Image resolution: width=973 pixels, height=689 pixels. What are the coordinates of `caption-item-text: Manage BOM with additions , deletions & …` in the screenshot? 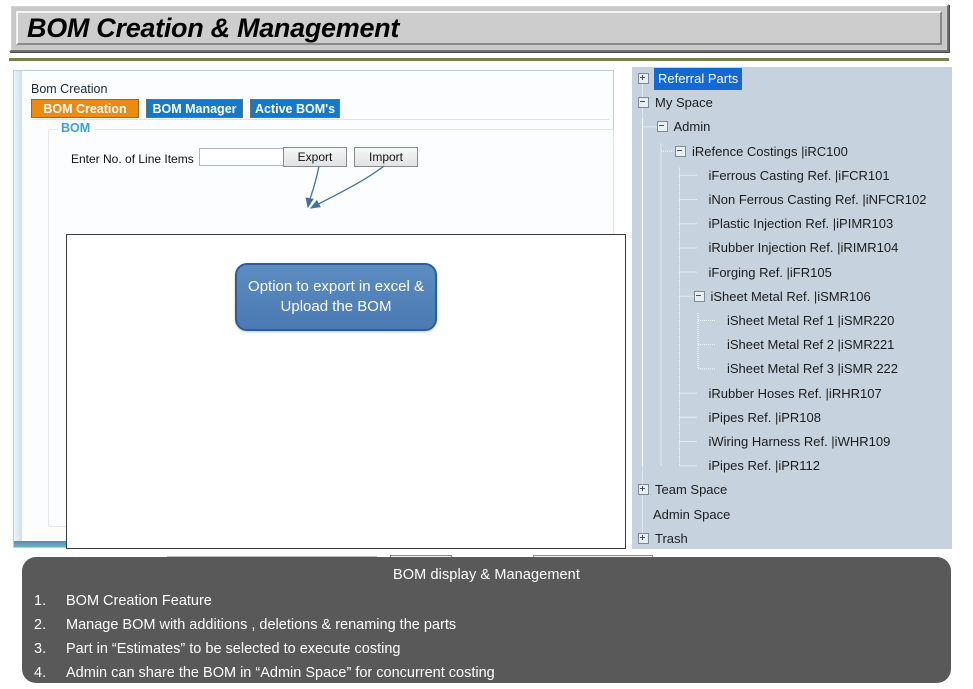 It's located at (261, 625).